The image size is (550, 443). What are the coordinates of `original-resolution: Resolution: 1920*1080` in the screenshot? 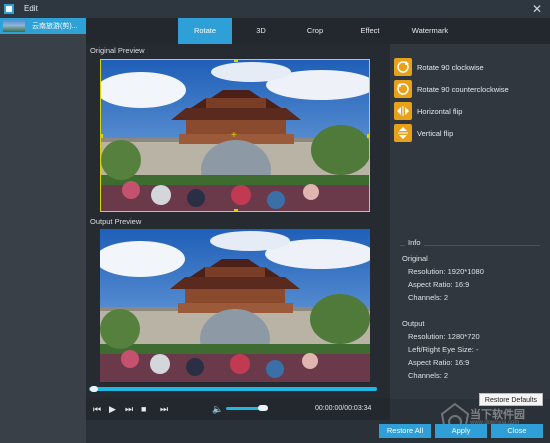 It's located at (446, 271).